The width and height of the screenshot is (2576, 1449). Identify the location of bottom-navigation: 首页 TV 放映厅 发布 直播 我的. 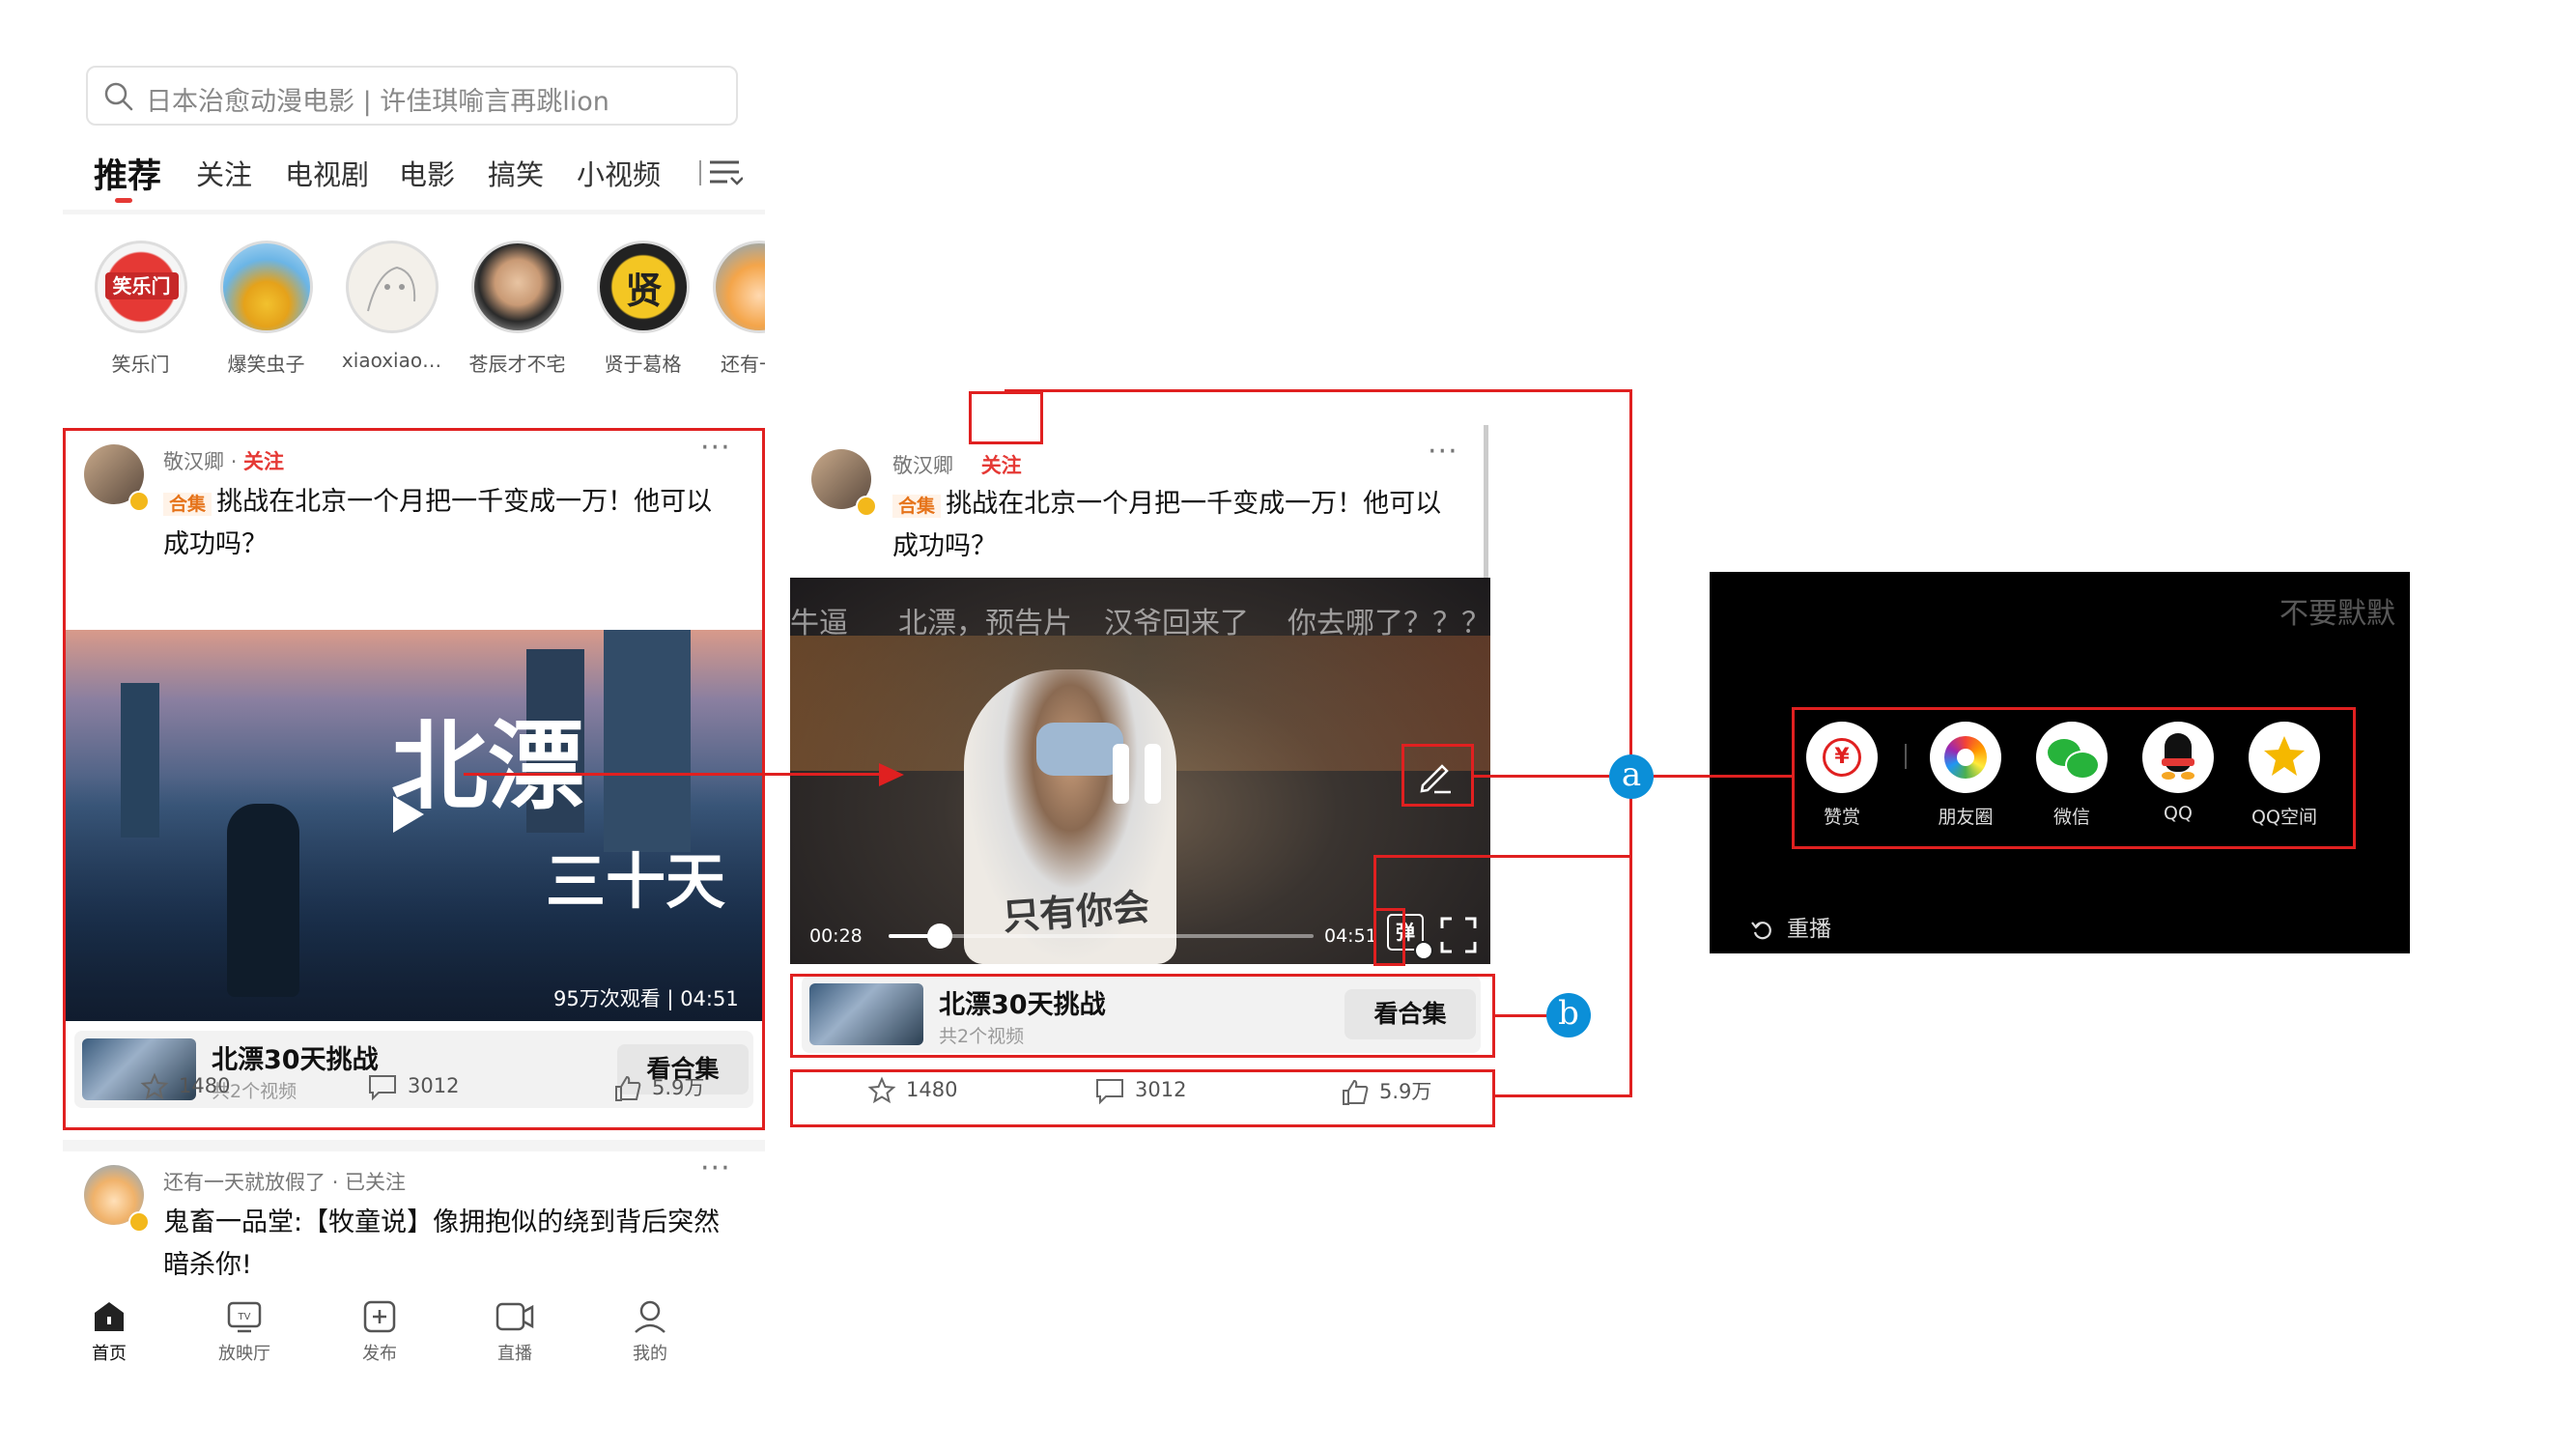
(414, 1331).